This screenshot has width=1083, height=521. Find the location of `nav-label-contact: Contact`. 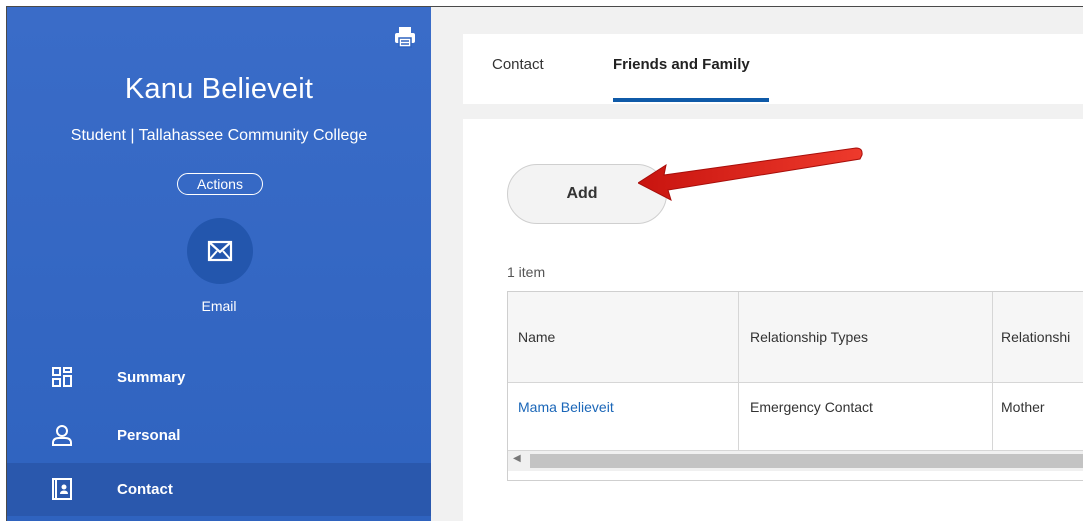

nav-label-contact: Contact is located at coordinates (145, 489).